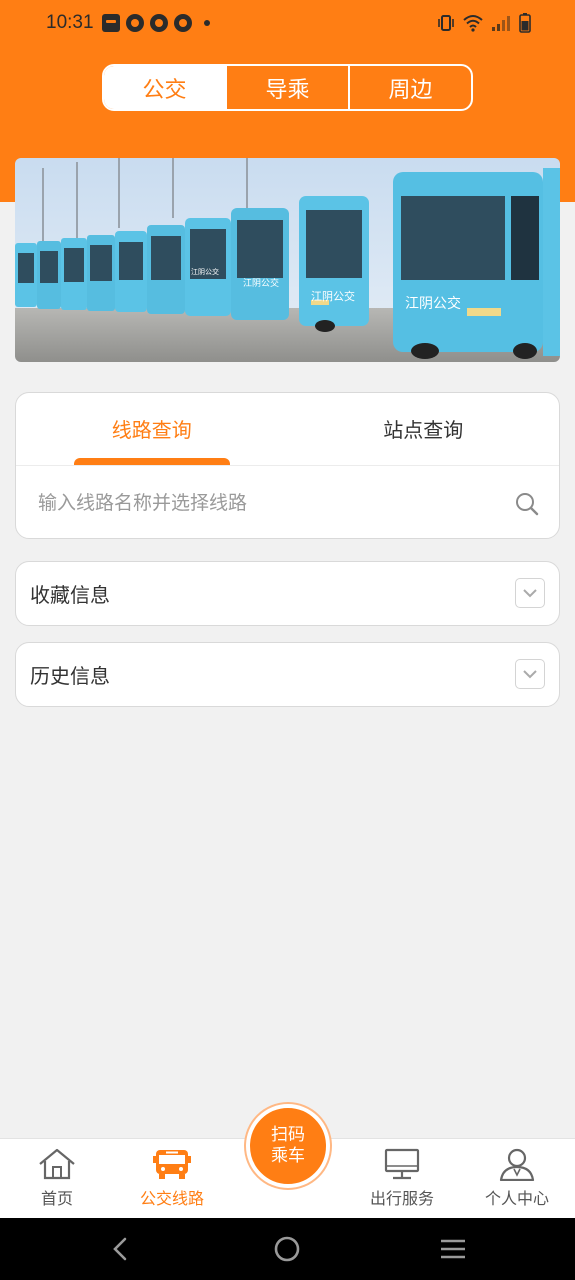 Image resolution: width=575 pixels, height=1280 pixels. What do you see at coordinates (70, 595) in the screenshot?
I see `favorites-label: 收藏信息` at bounding box center [70, 595].